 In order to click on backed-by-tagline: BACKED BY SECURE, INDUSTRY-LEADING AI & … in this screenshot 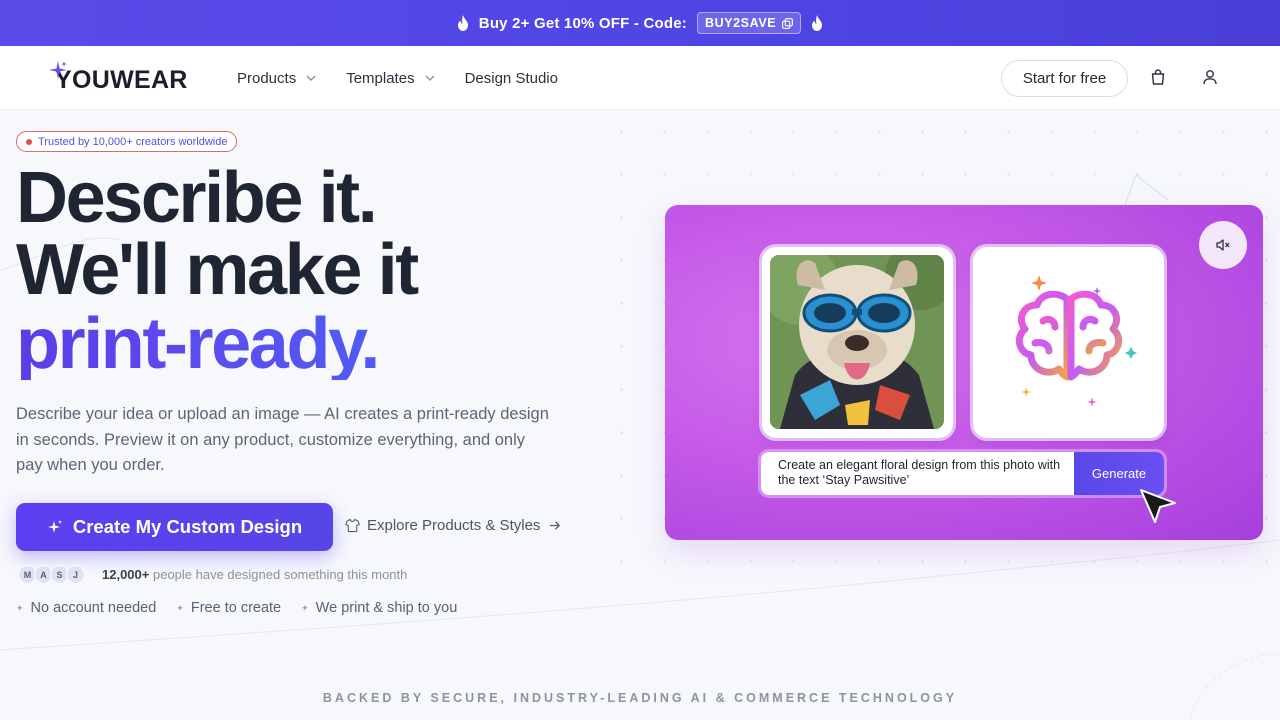, I will do `click(640, 698)`.